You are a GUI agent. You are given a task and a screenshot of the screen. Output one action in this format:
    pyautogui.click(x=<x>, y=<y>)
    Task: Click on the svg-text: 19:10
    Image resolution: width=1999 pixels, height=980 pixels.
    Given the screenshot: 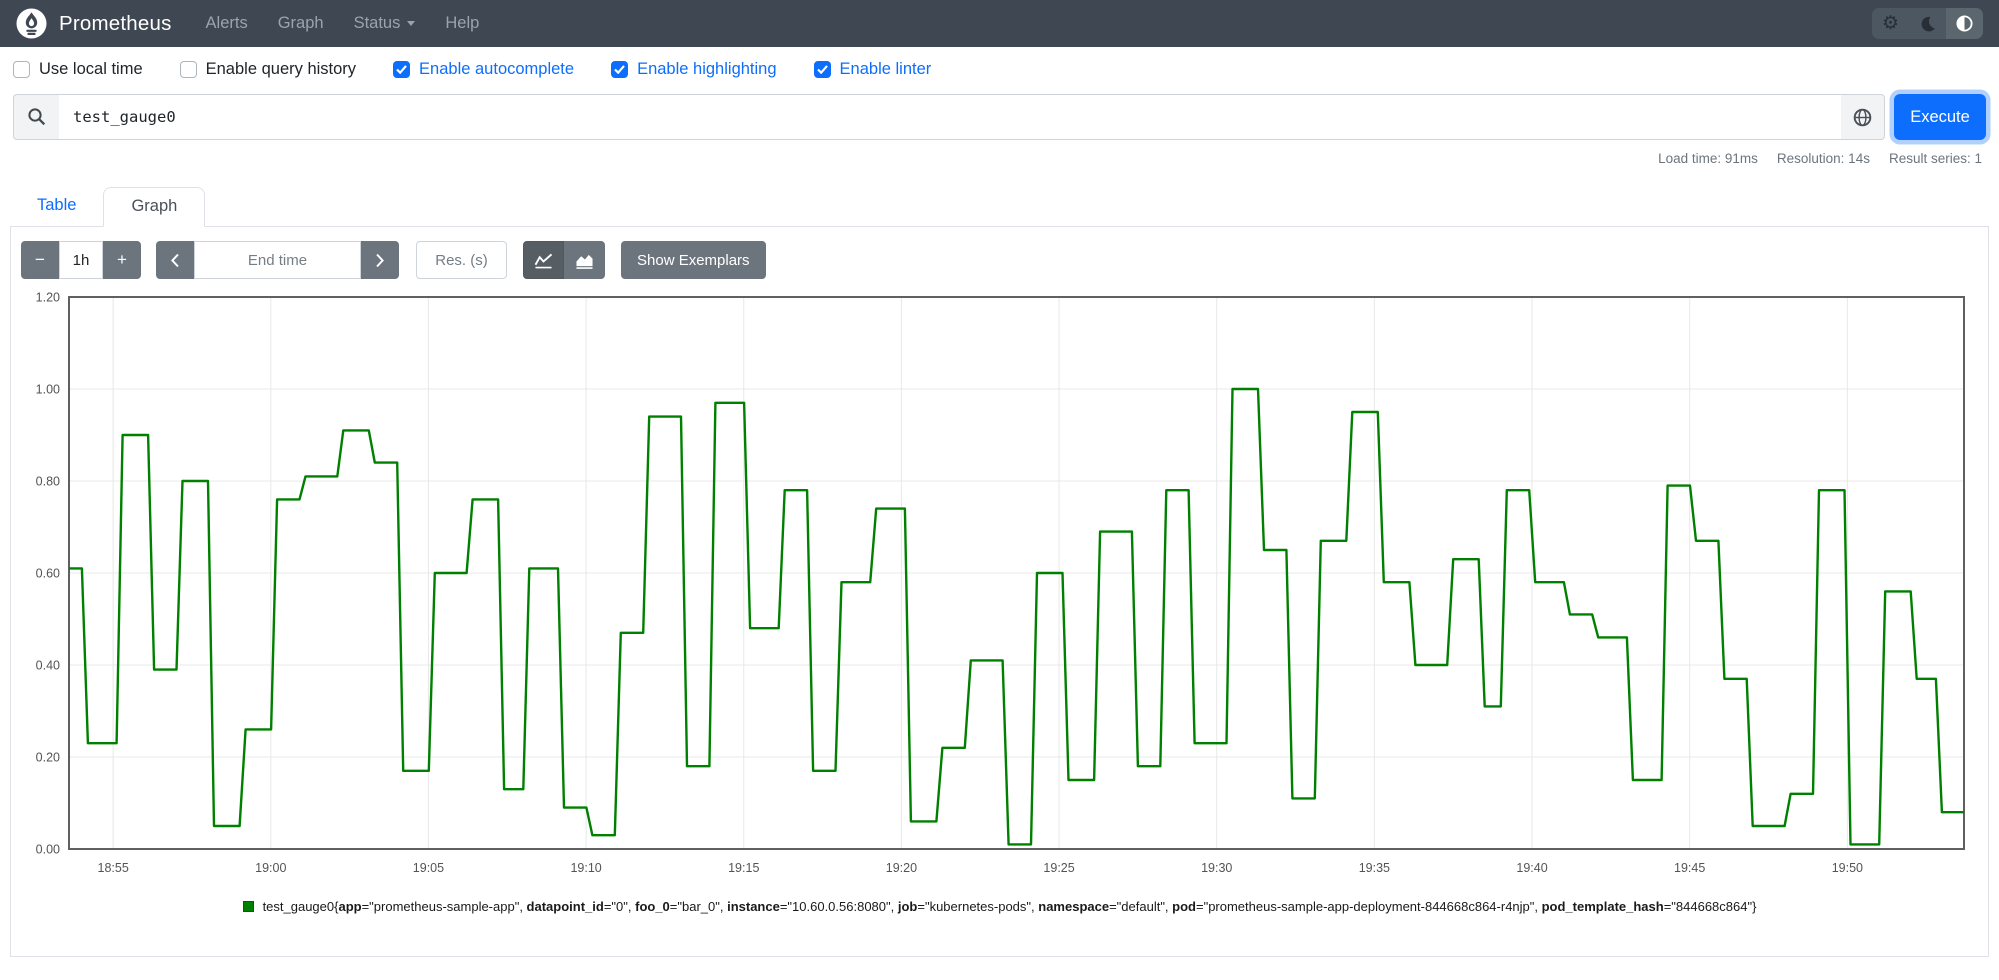 What is the action you would take?
    pyautogui.click(x=585, y=868)
    